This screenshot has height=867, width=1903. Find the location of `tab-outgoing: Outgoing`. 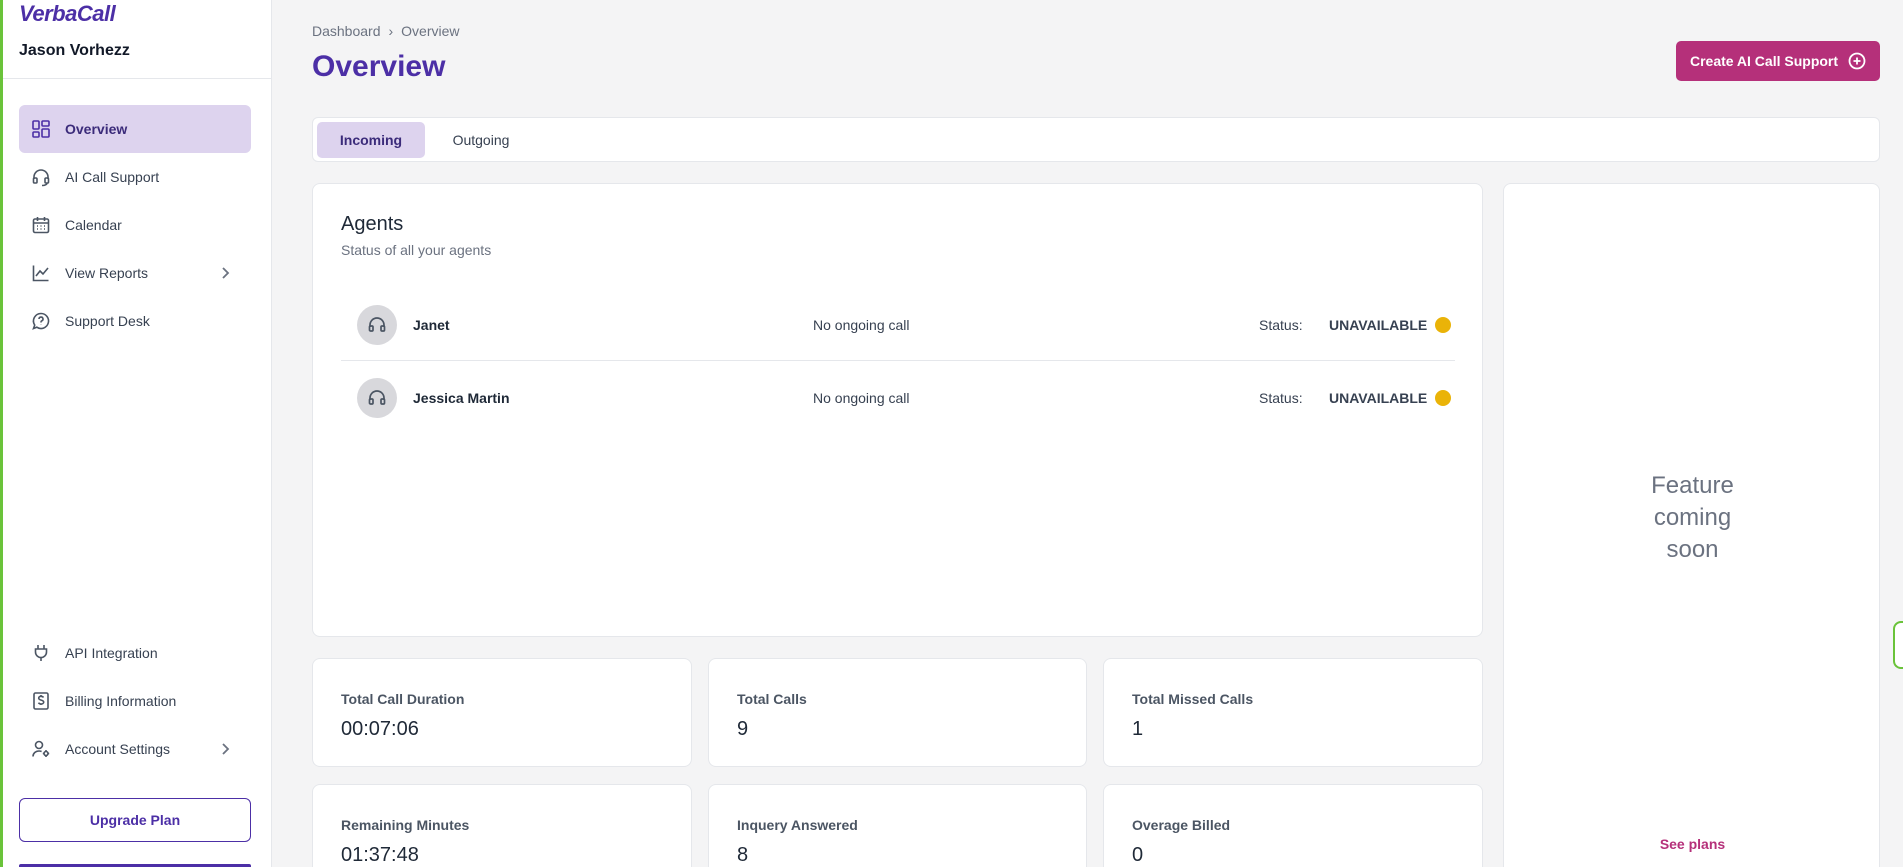

tab-outgoing: Outgoing is located at coordinates (481, 140).